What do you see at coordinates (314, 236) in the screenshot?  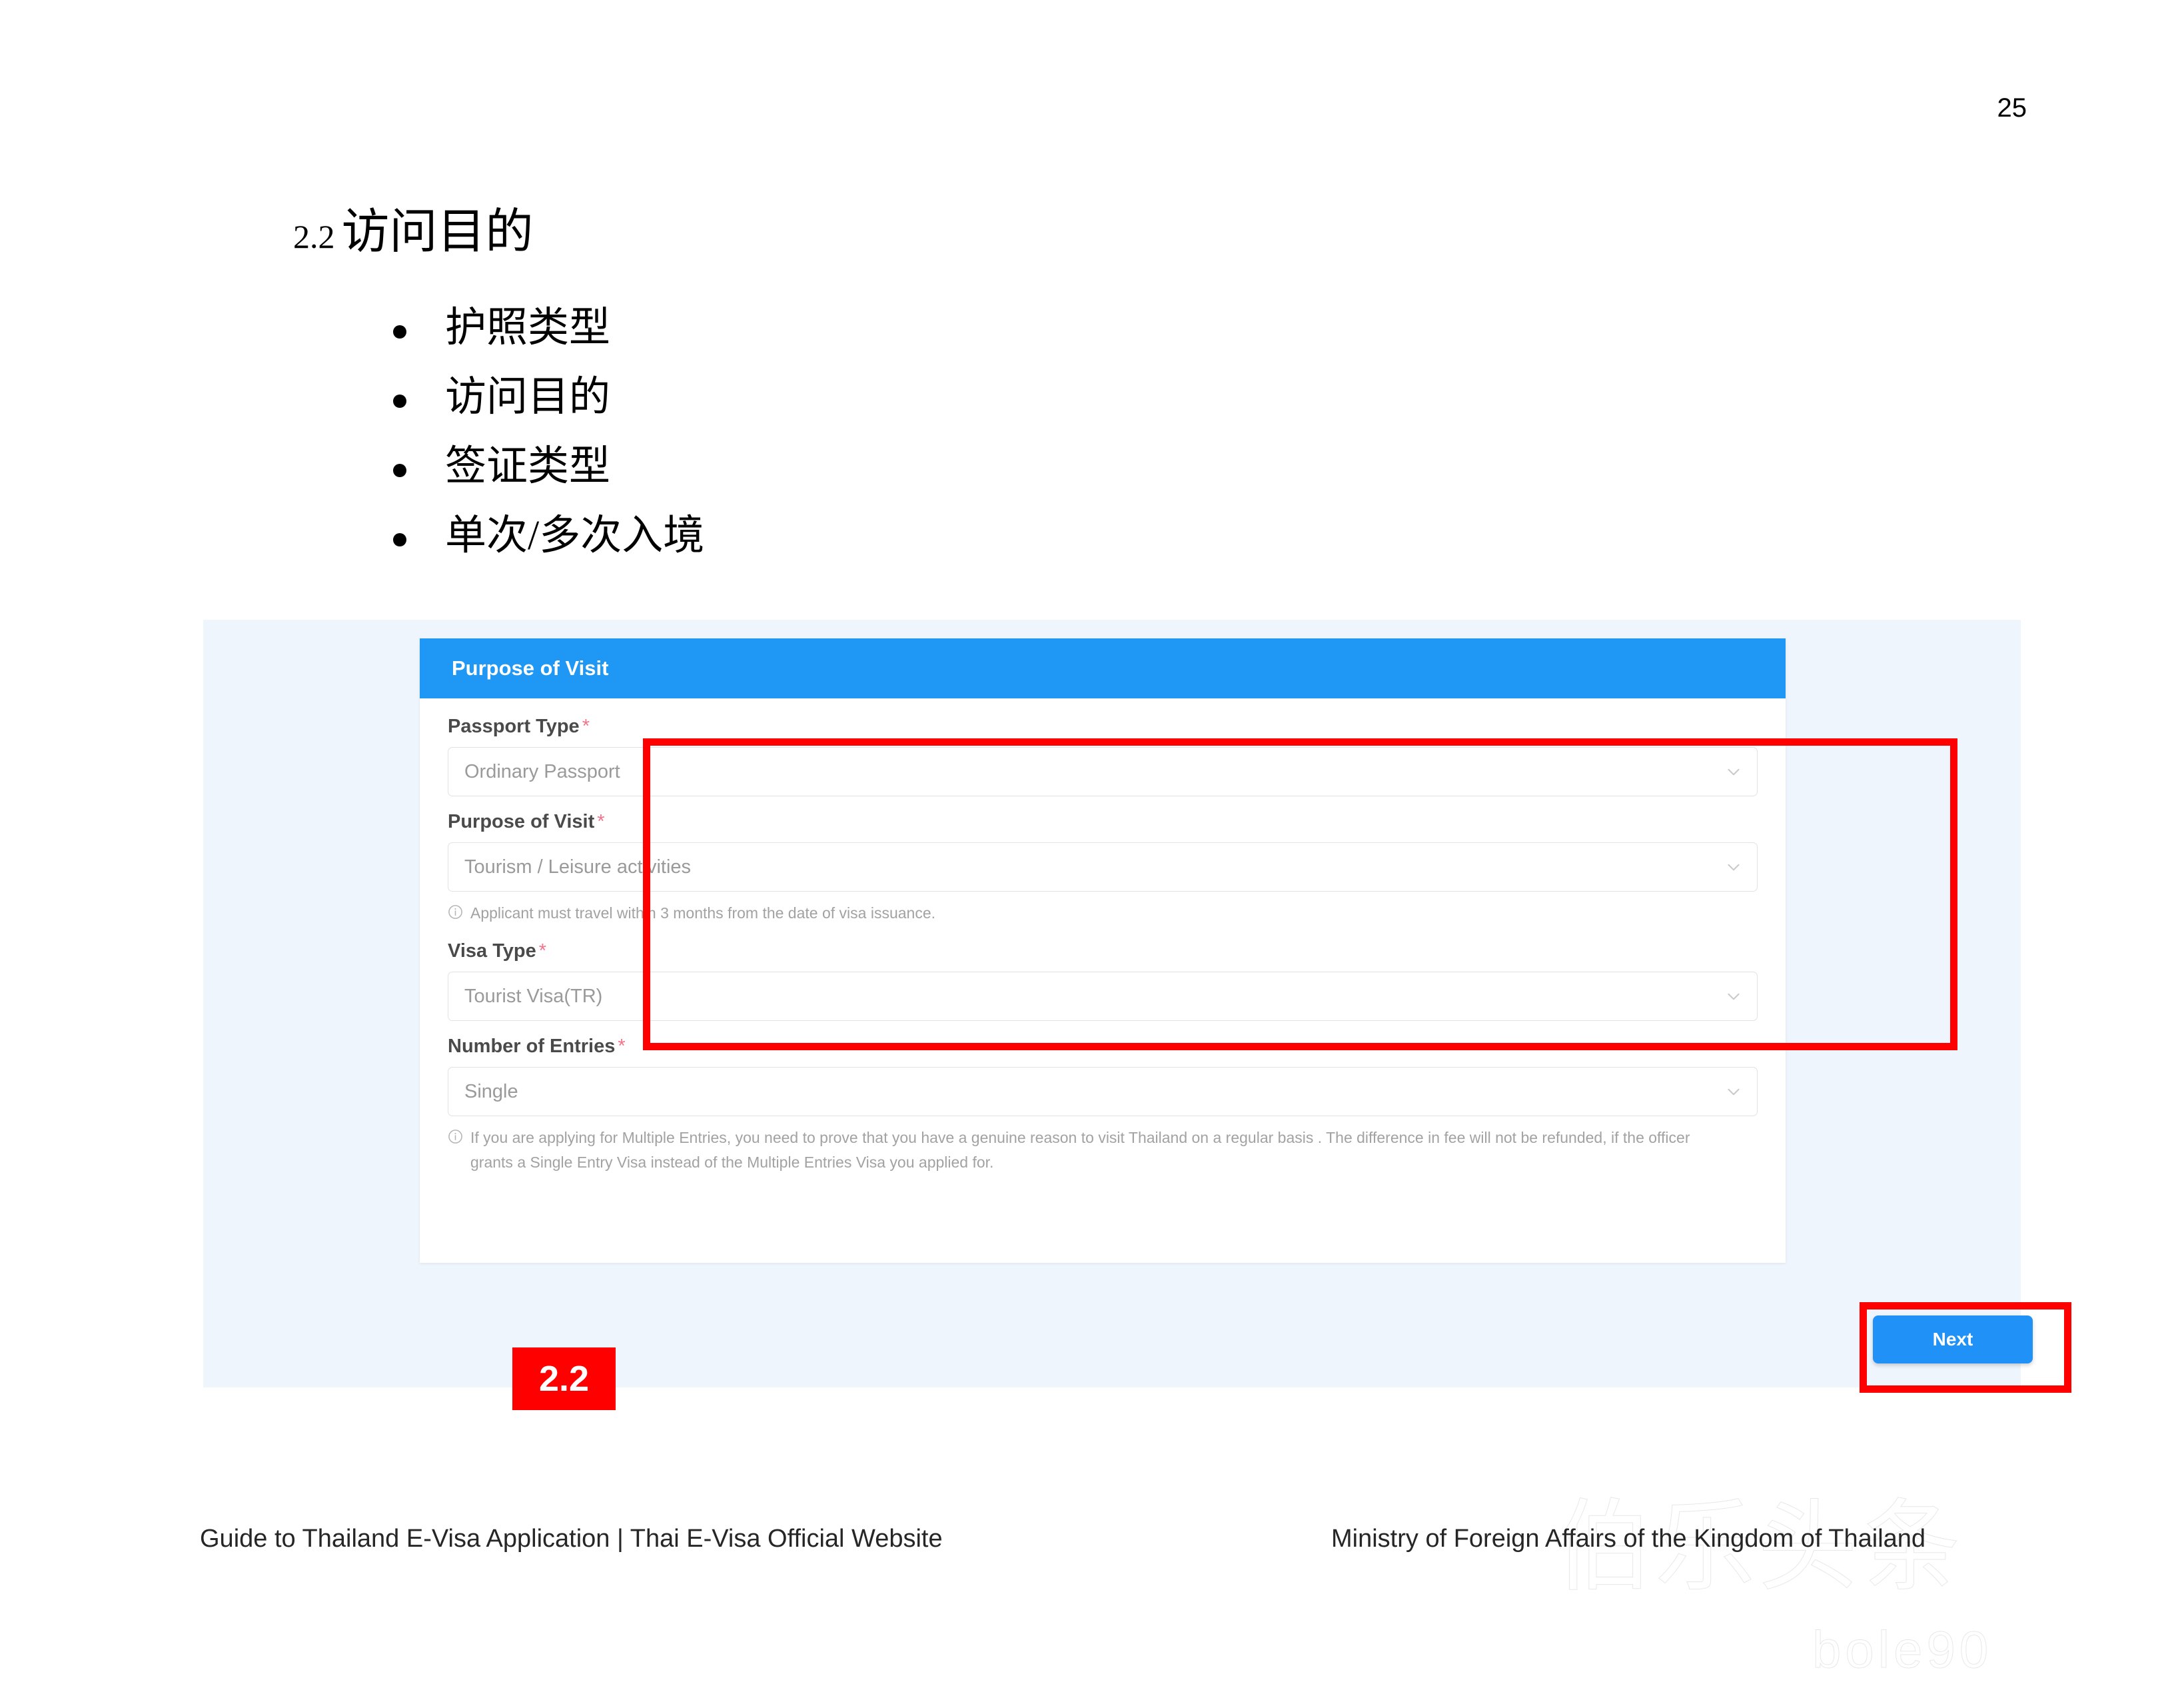 I see `page-title-number: 2.2` at bounding box center [314, 236].